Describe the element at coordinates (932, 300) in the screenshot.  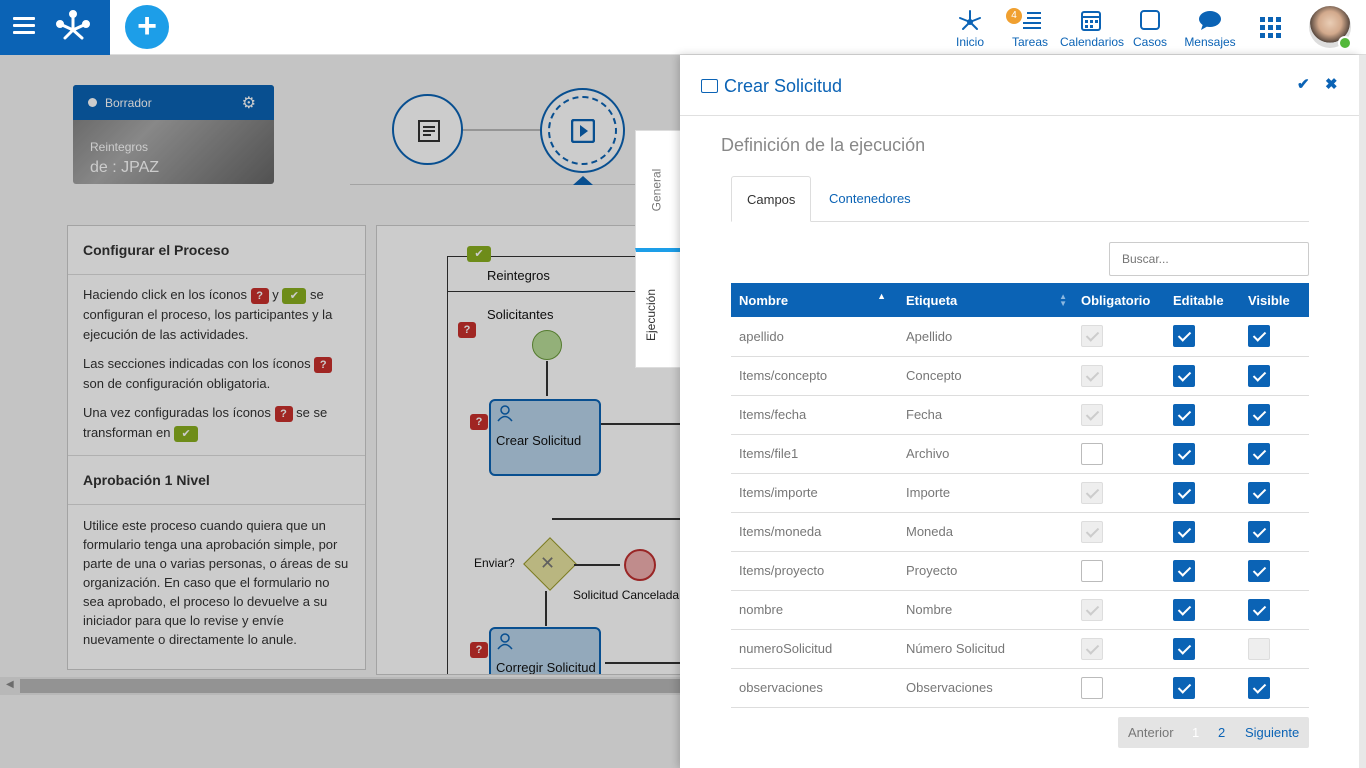
I see `column-label: Etiqueta` at that location.